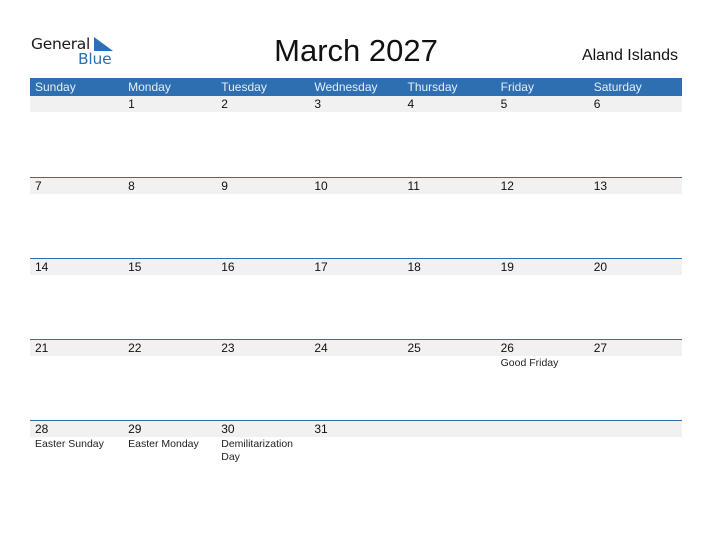 The height and width of the screenshot is (550, 712). Describe the element at coordinates (169, 104) in the screenshot. I see `day-cell: 1` at that location.